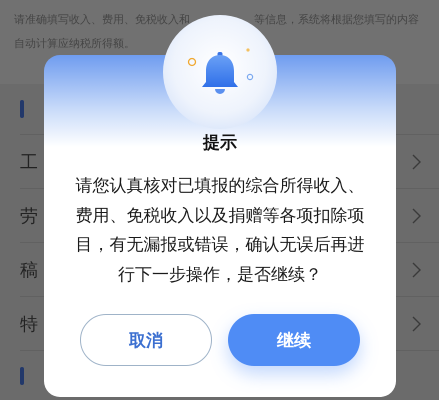 The width and height of the screenshot is (439, 400). What do you see at coordinates (294, 340) in the screenshot?
I see `continue-button: 继续` at bounding box center [294, 340].